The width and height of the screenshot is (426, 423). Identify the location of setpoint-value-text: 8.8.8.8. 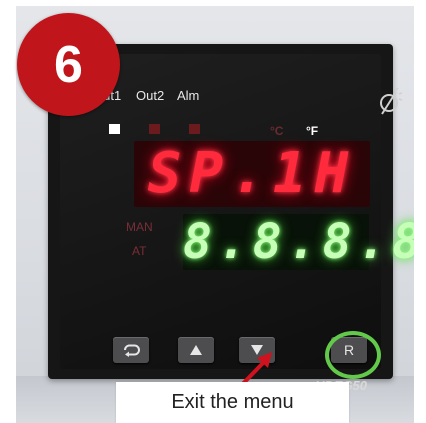
(298, 242).